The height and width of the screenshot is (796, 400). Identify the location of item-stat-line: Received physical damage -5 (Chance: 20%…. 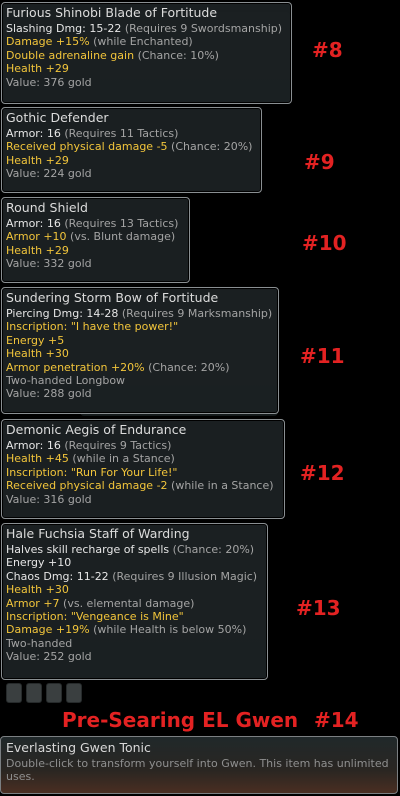
(131, 146).